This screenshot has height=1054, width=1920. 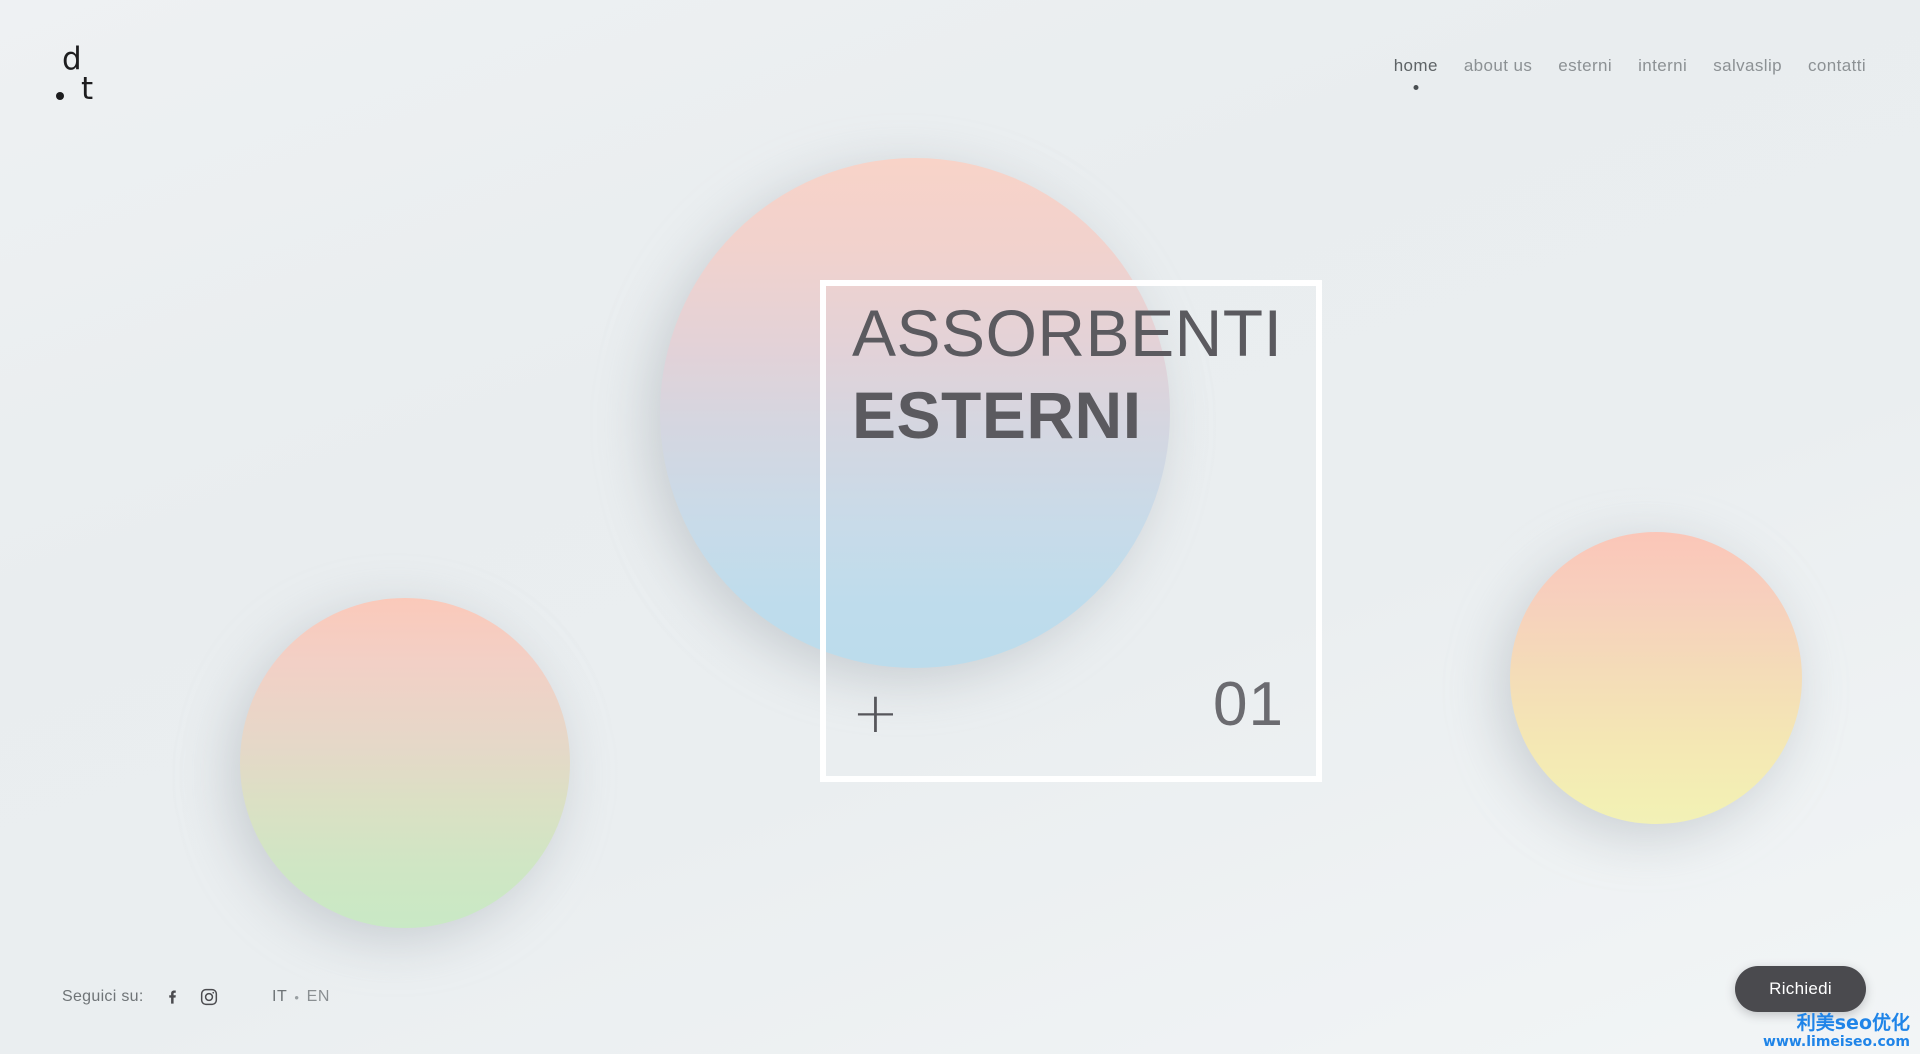 I want to click on lang-option-en: EN, so click(x=318, y=997).